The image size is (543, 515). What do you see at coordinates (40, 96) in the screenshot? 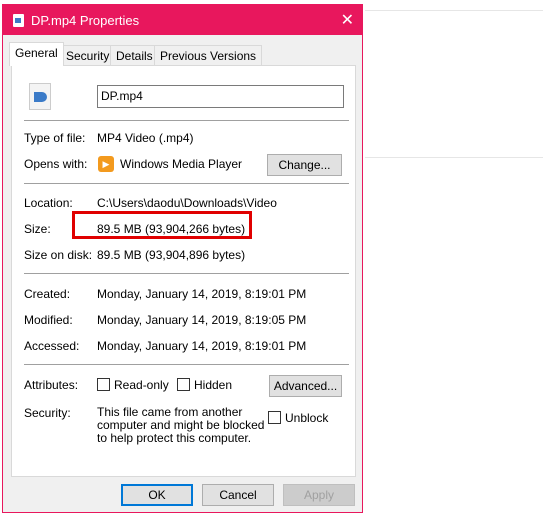
I see `video-file-icon` at bounding box center [40, 96].